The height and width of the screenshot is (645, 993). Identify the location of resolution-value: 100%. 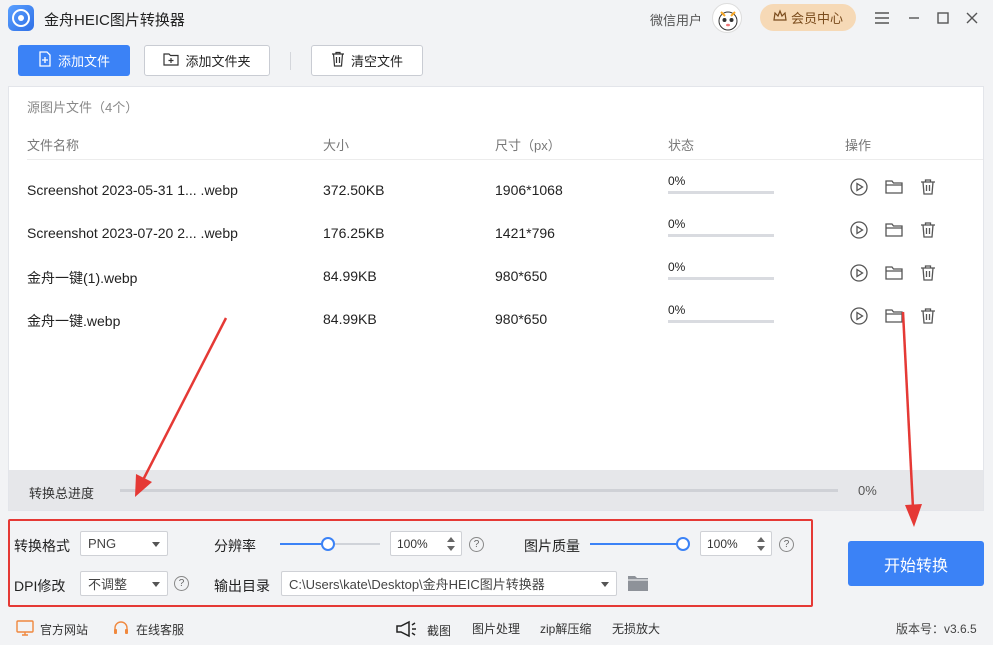
(412, 543).